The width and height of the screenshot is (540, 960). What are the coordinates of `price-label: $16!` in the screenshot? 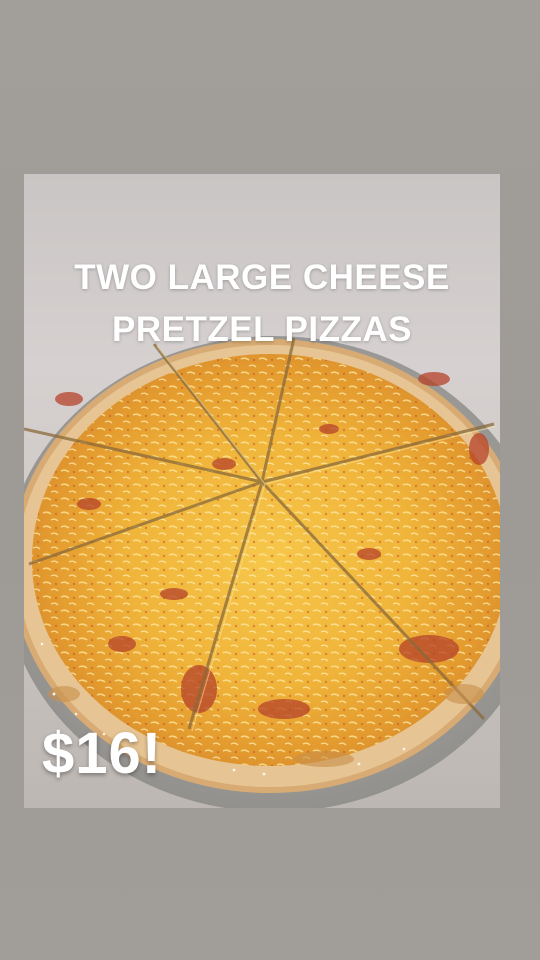 It's located at (102, 753).